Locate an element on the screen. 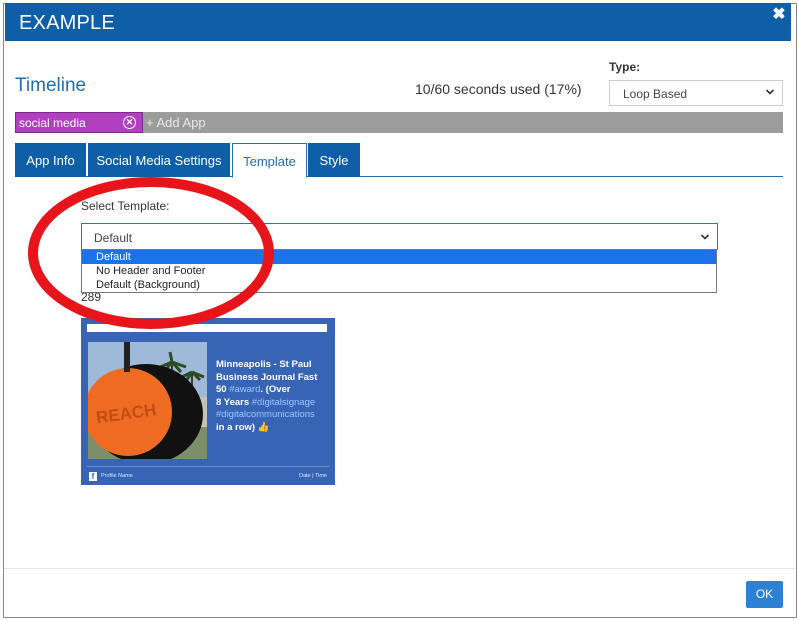 The width and height of the screenshot is (799, 620). close-icon: ✖ is located at coordinates (779, 15).